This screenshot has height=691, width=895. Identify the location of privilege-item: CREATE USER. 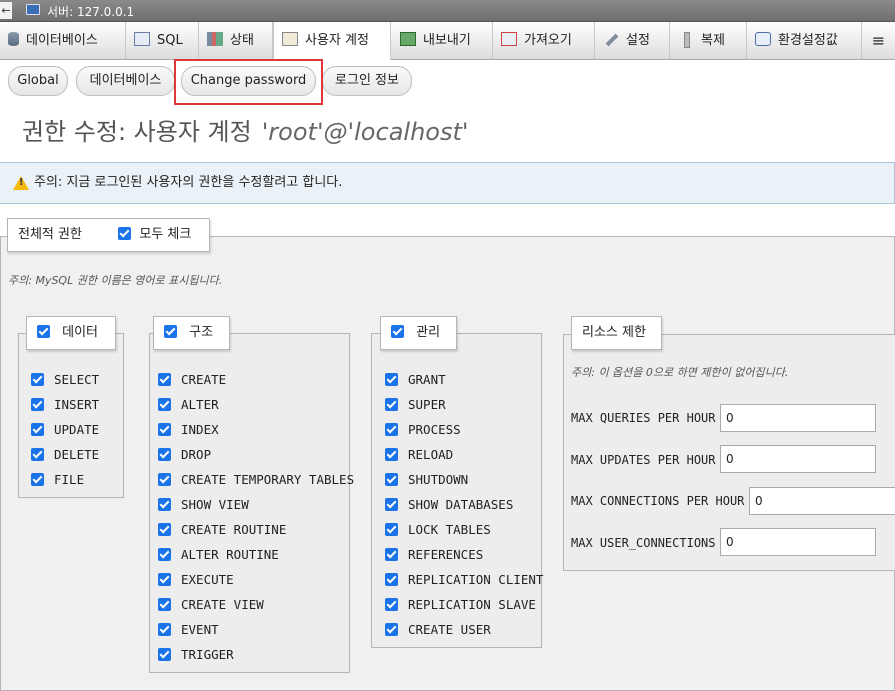
(438, 629).